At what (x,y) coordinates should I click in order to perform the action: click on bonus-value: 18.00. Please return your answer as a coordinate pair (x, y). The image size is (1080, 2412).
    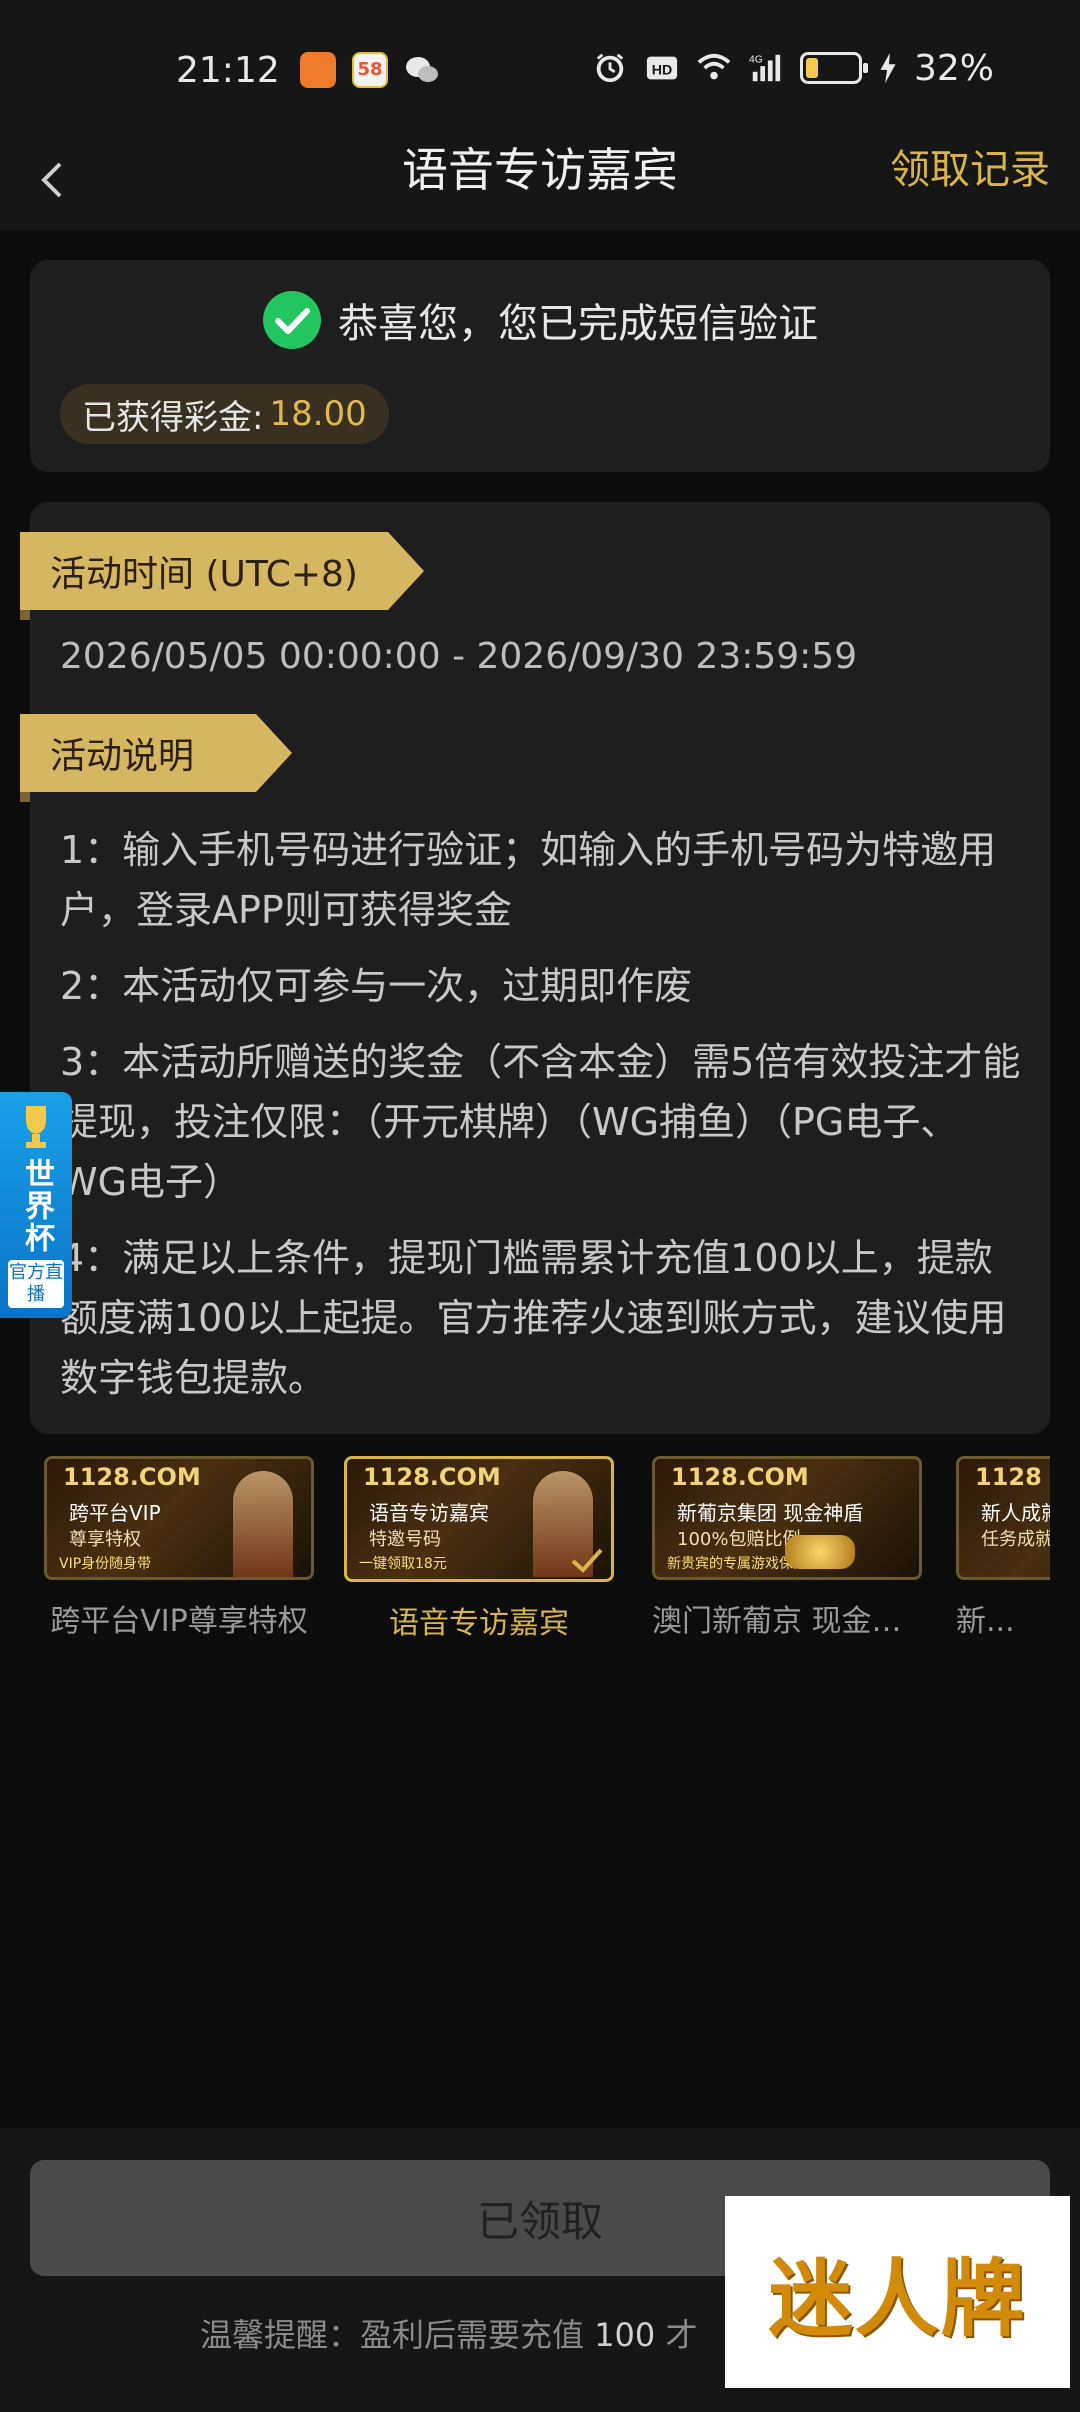
    Looking at the image, I should click on (318, 414).